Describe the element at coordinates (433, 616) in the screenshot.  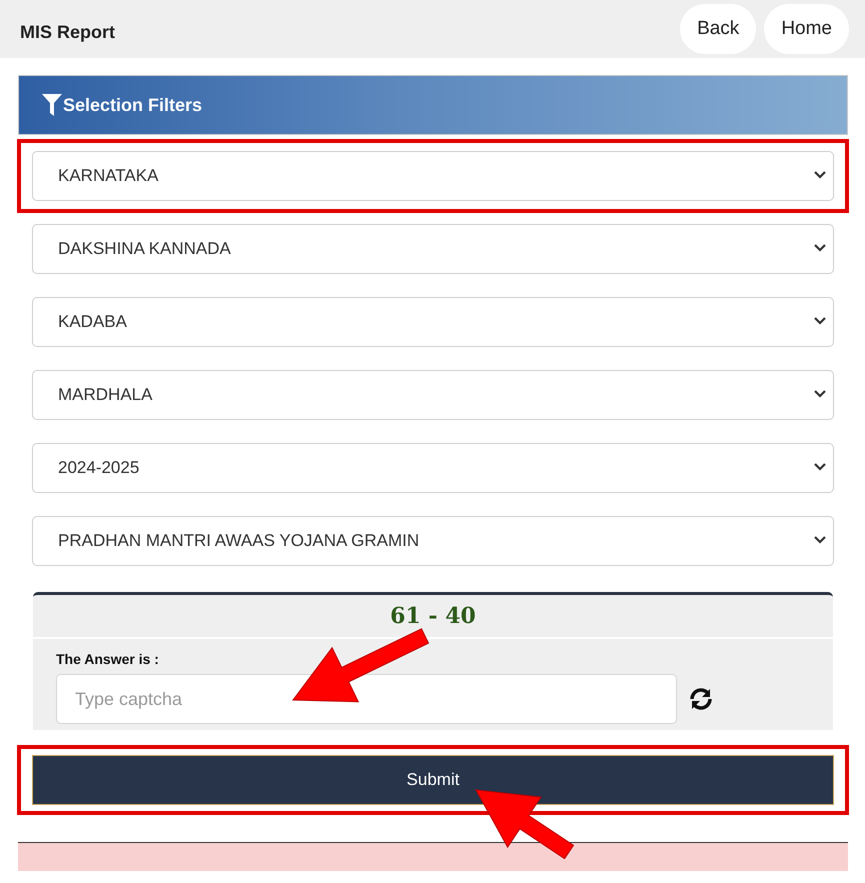
I see `captcha-question: 61 - 40` at that location.